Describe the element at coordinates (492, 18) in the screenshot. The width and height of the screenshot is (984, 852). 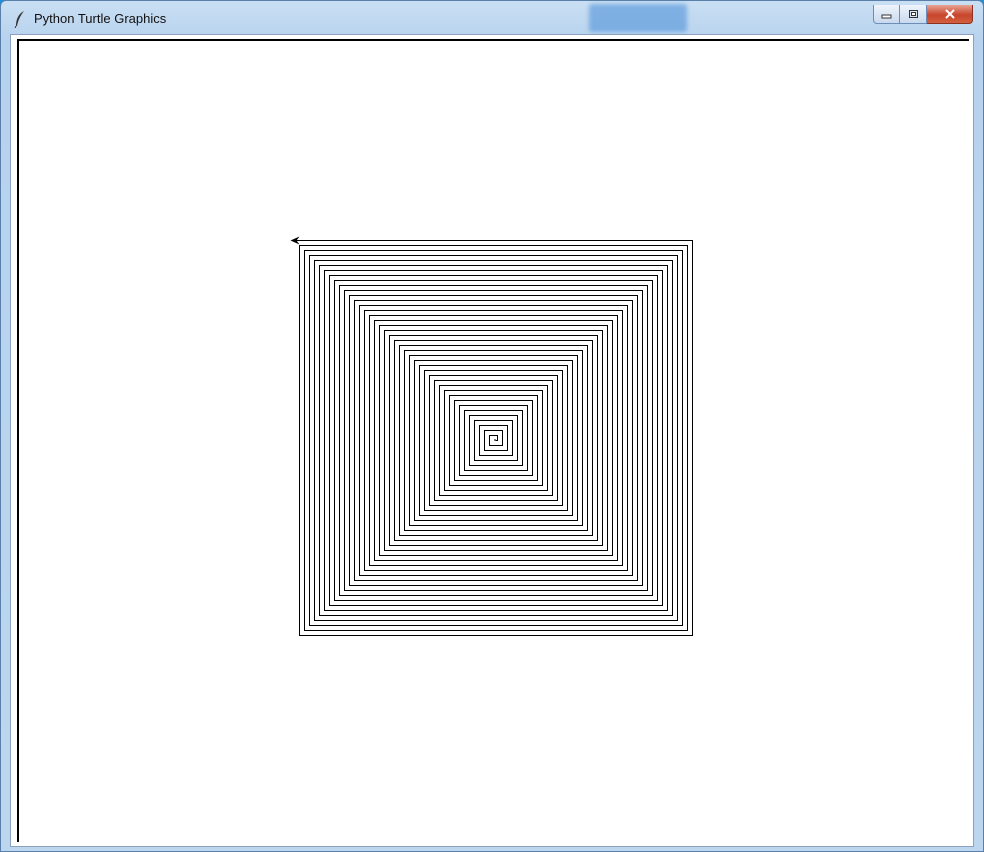
I see `title-bar: Python Turtle Graphics` at that location.